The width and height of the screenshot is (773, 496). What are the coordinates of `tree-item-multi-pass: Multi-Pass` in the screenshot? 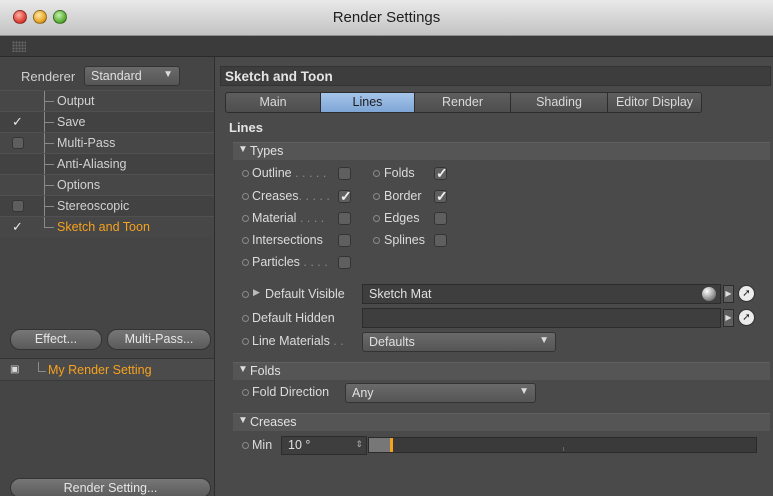 It's located at (107, 143).